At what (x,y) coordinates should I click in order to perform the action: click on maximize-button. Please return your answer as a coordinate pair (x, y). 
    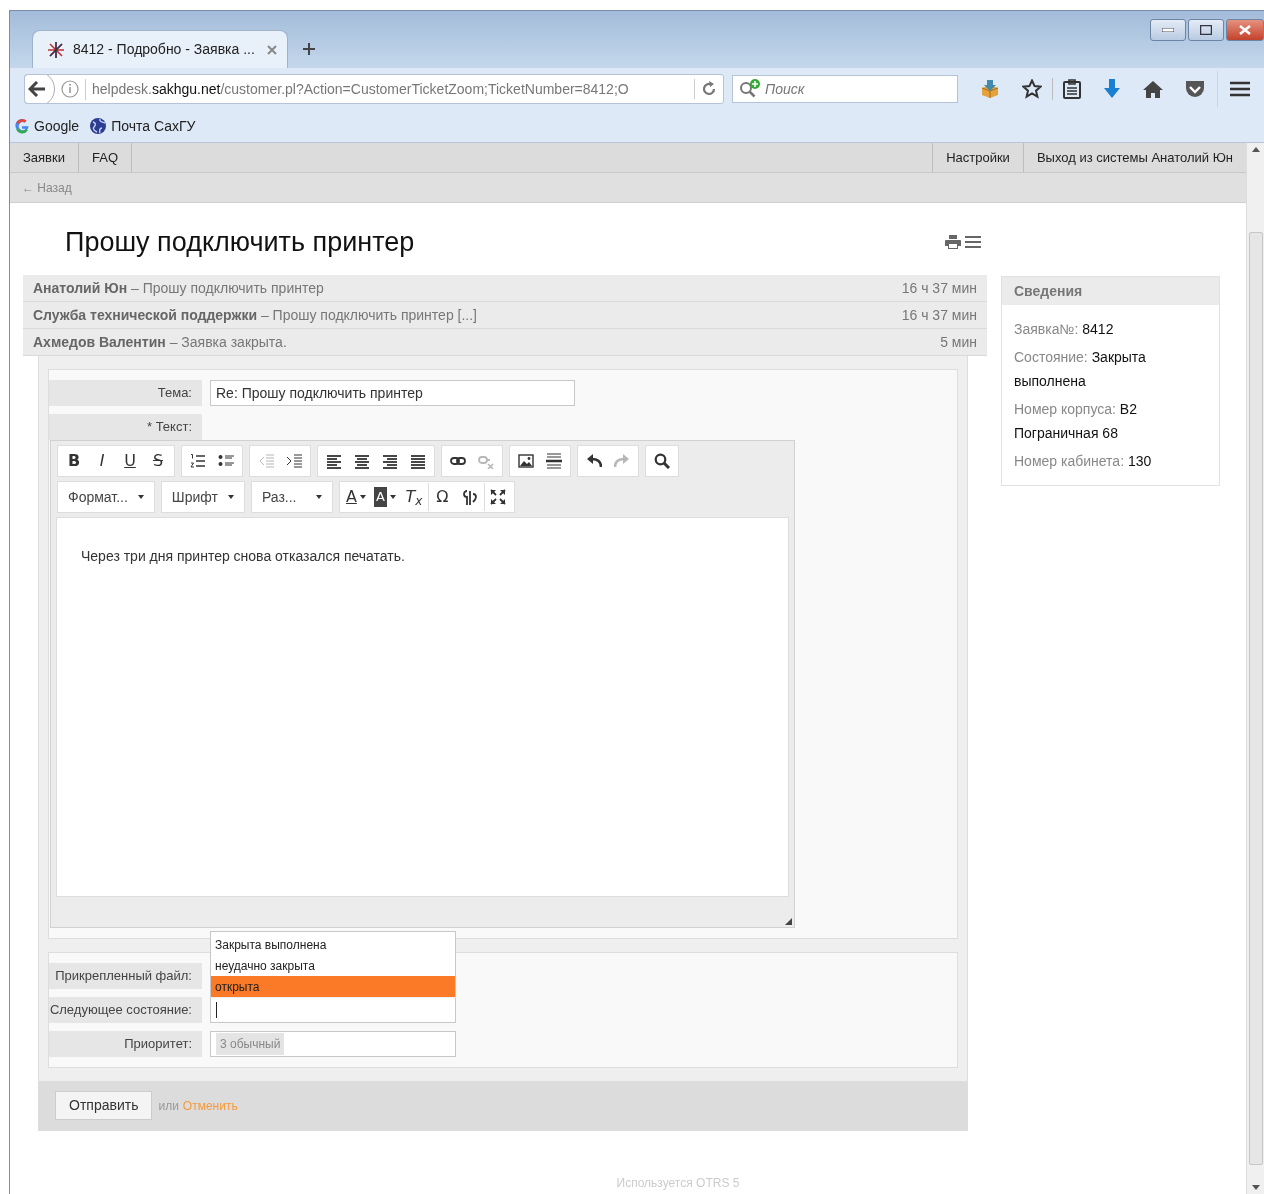
    Looking at the image, I should click on (1206, 30).